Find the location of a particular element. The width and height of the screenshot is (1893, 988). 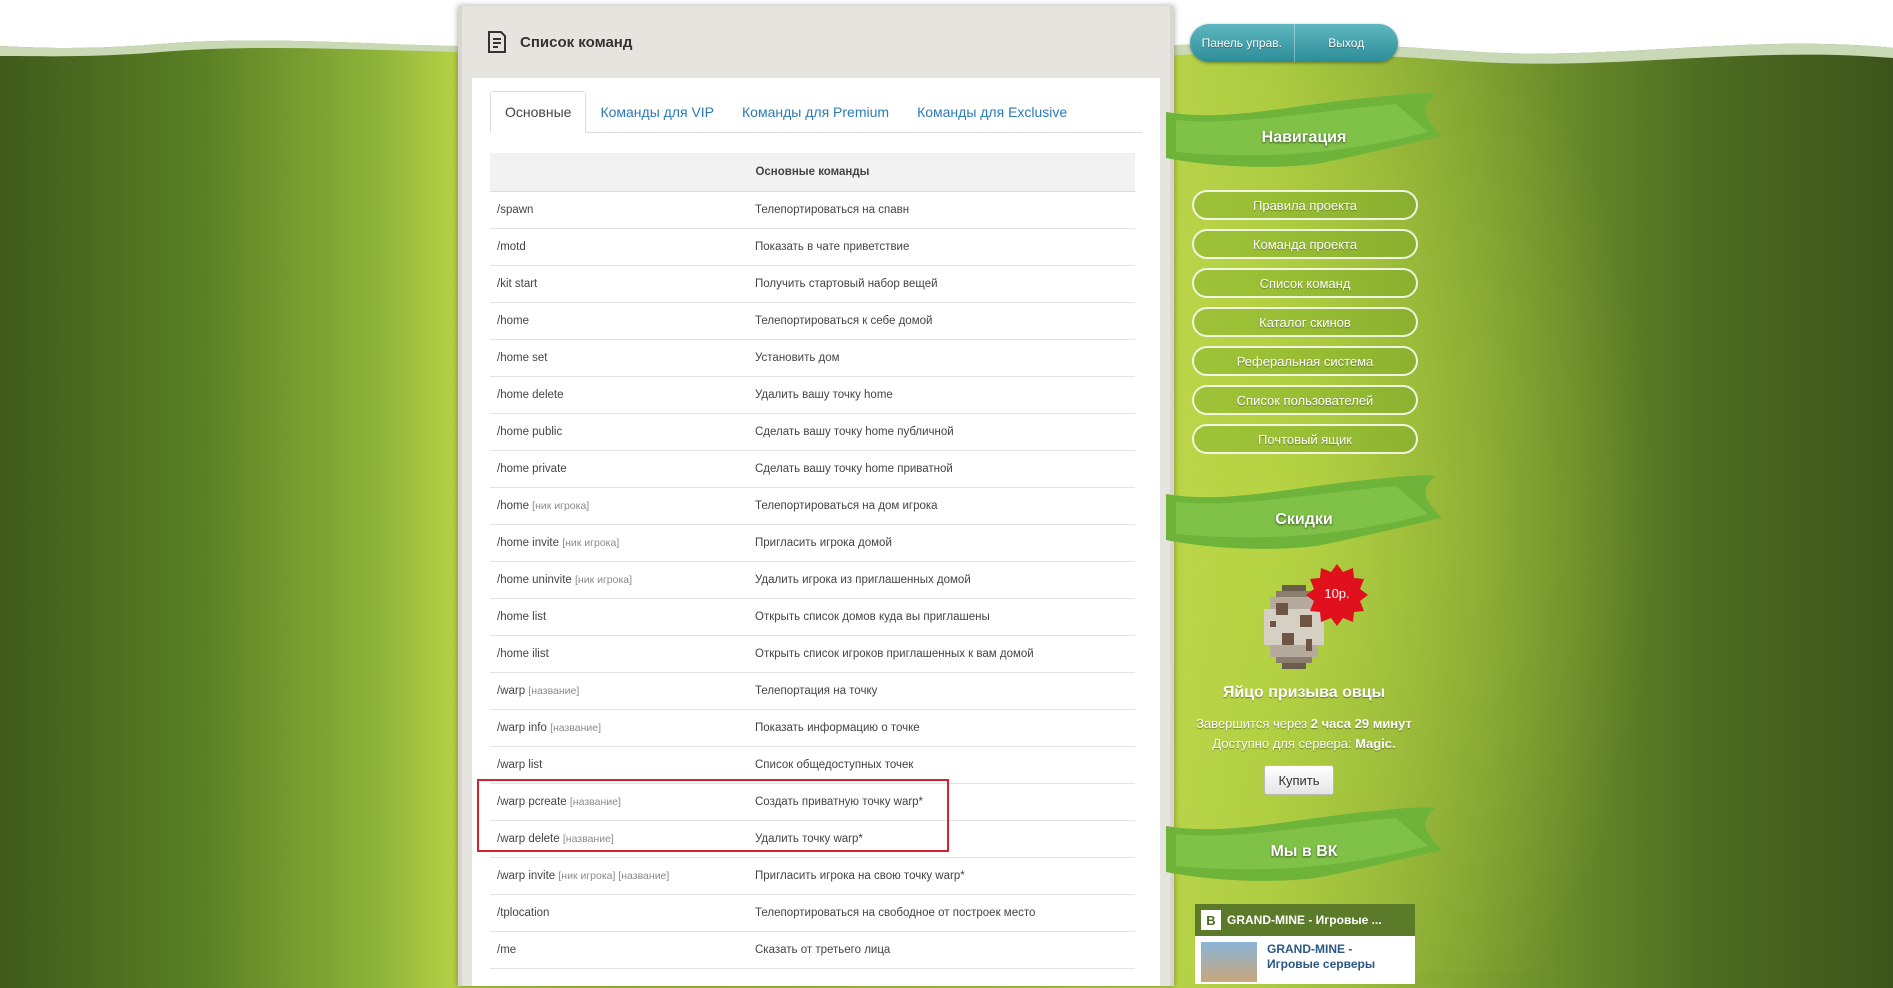

command-description: Сделать вашу точку home приватной is located at coordinates (941, 469).